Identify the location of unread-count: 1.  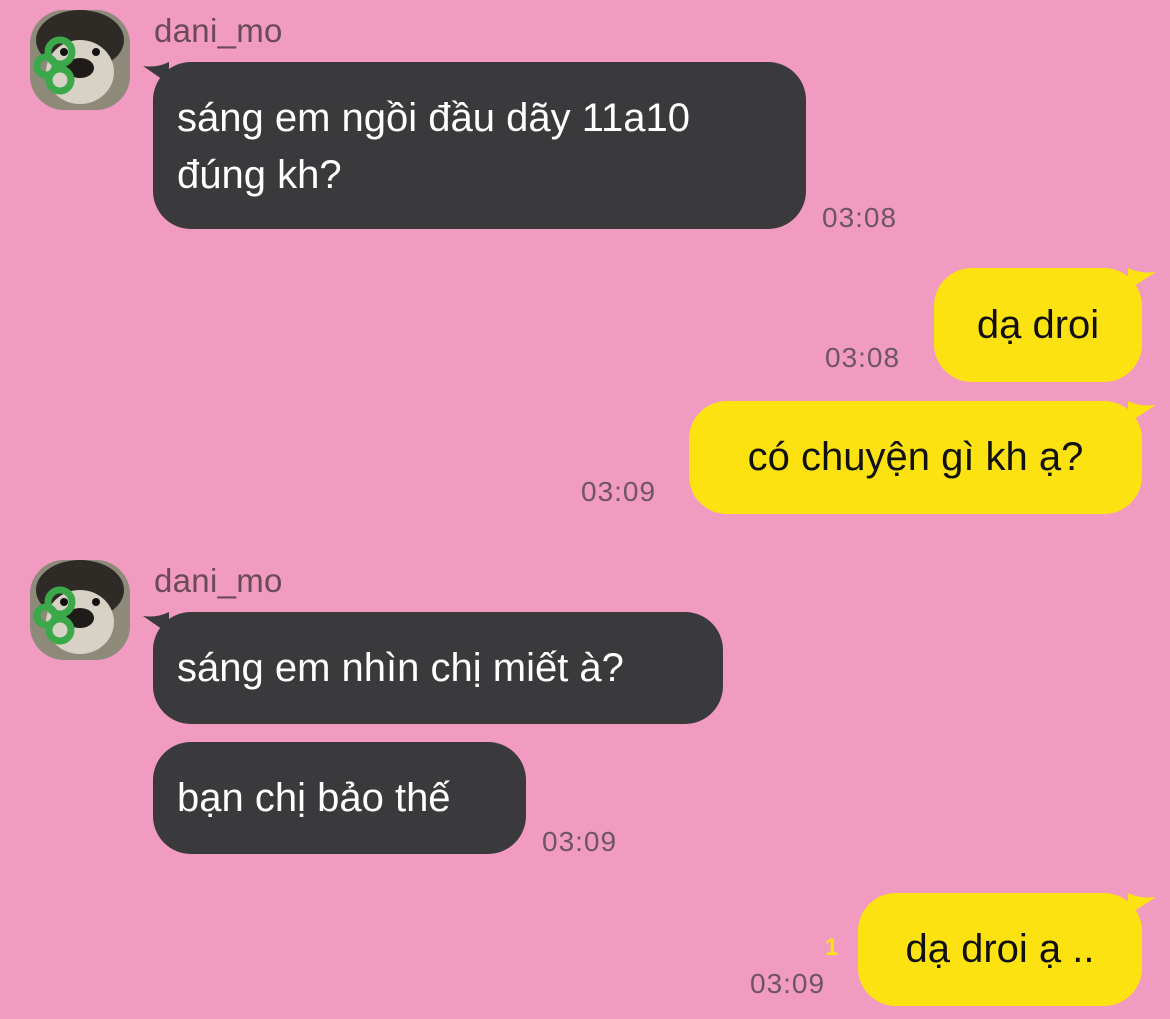
(832, 947).